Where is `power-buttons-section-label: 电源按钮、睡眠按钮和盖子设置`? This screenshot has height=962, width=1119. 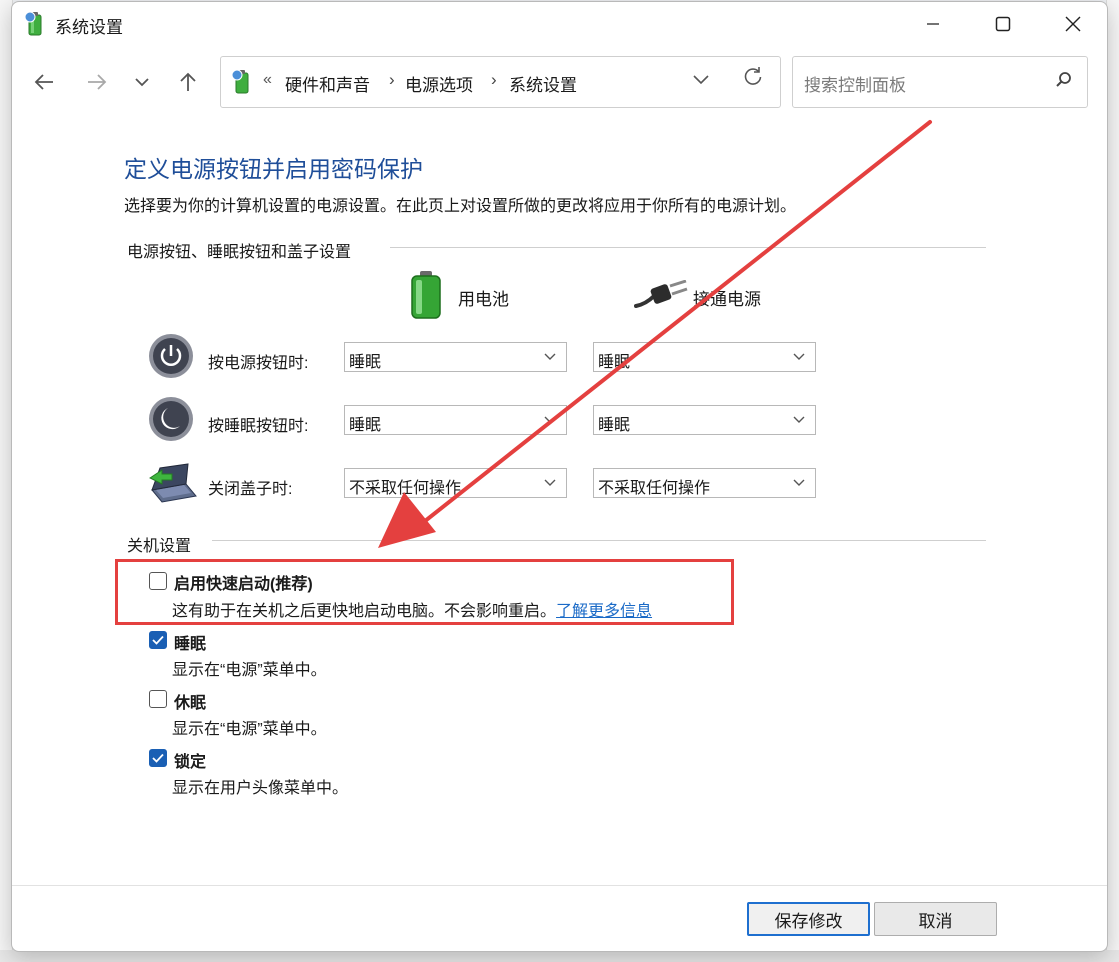 power-buttons-section-label: 电源按钮、睡眠按钮和盖子设置 is located at coordinates (239, 252).